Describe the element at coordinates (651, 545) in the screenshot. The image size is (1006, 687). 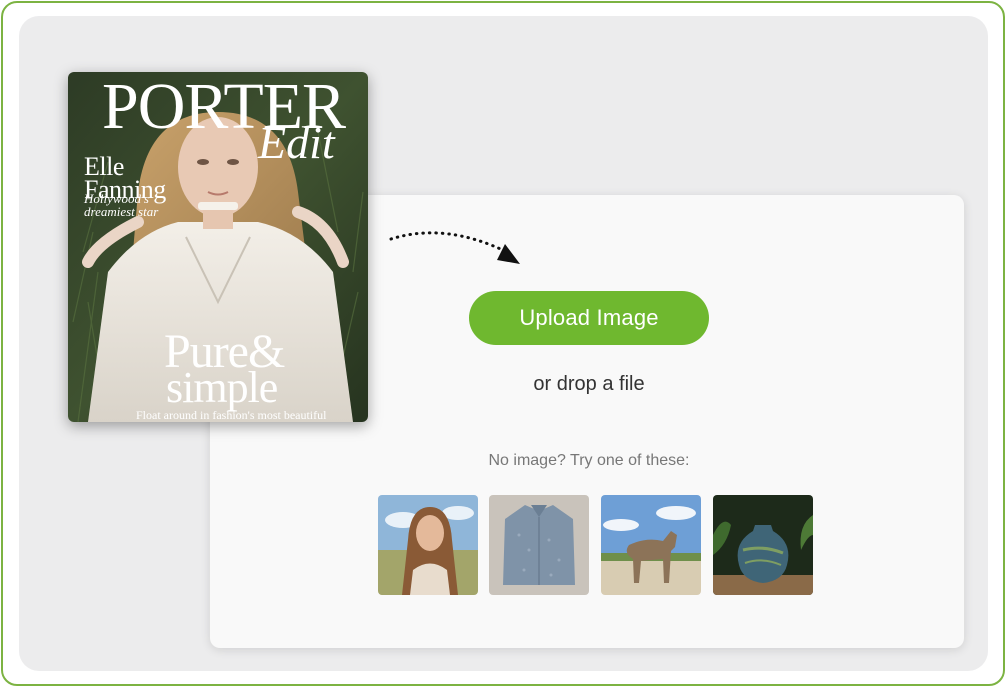
I see `sample-image-wolf` at that location.